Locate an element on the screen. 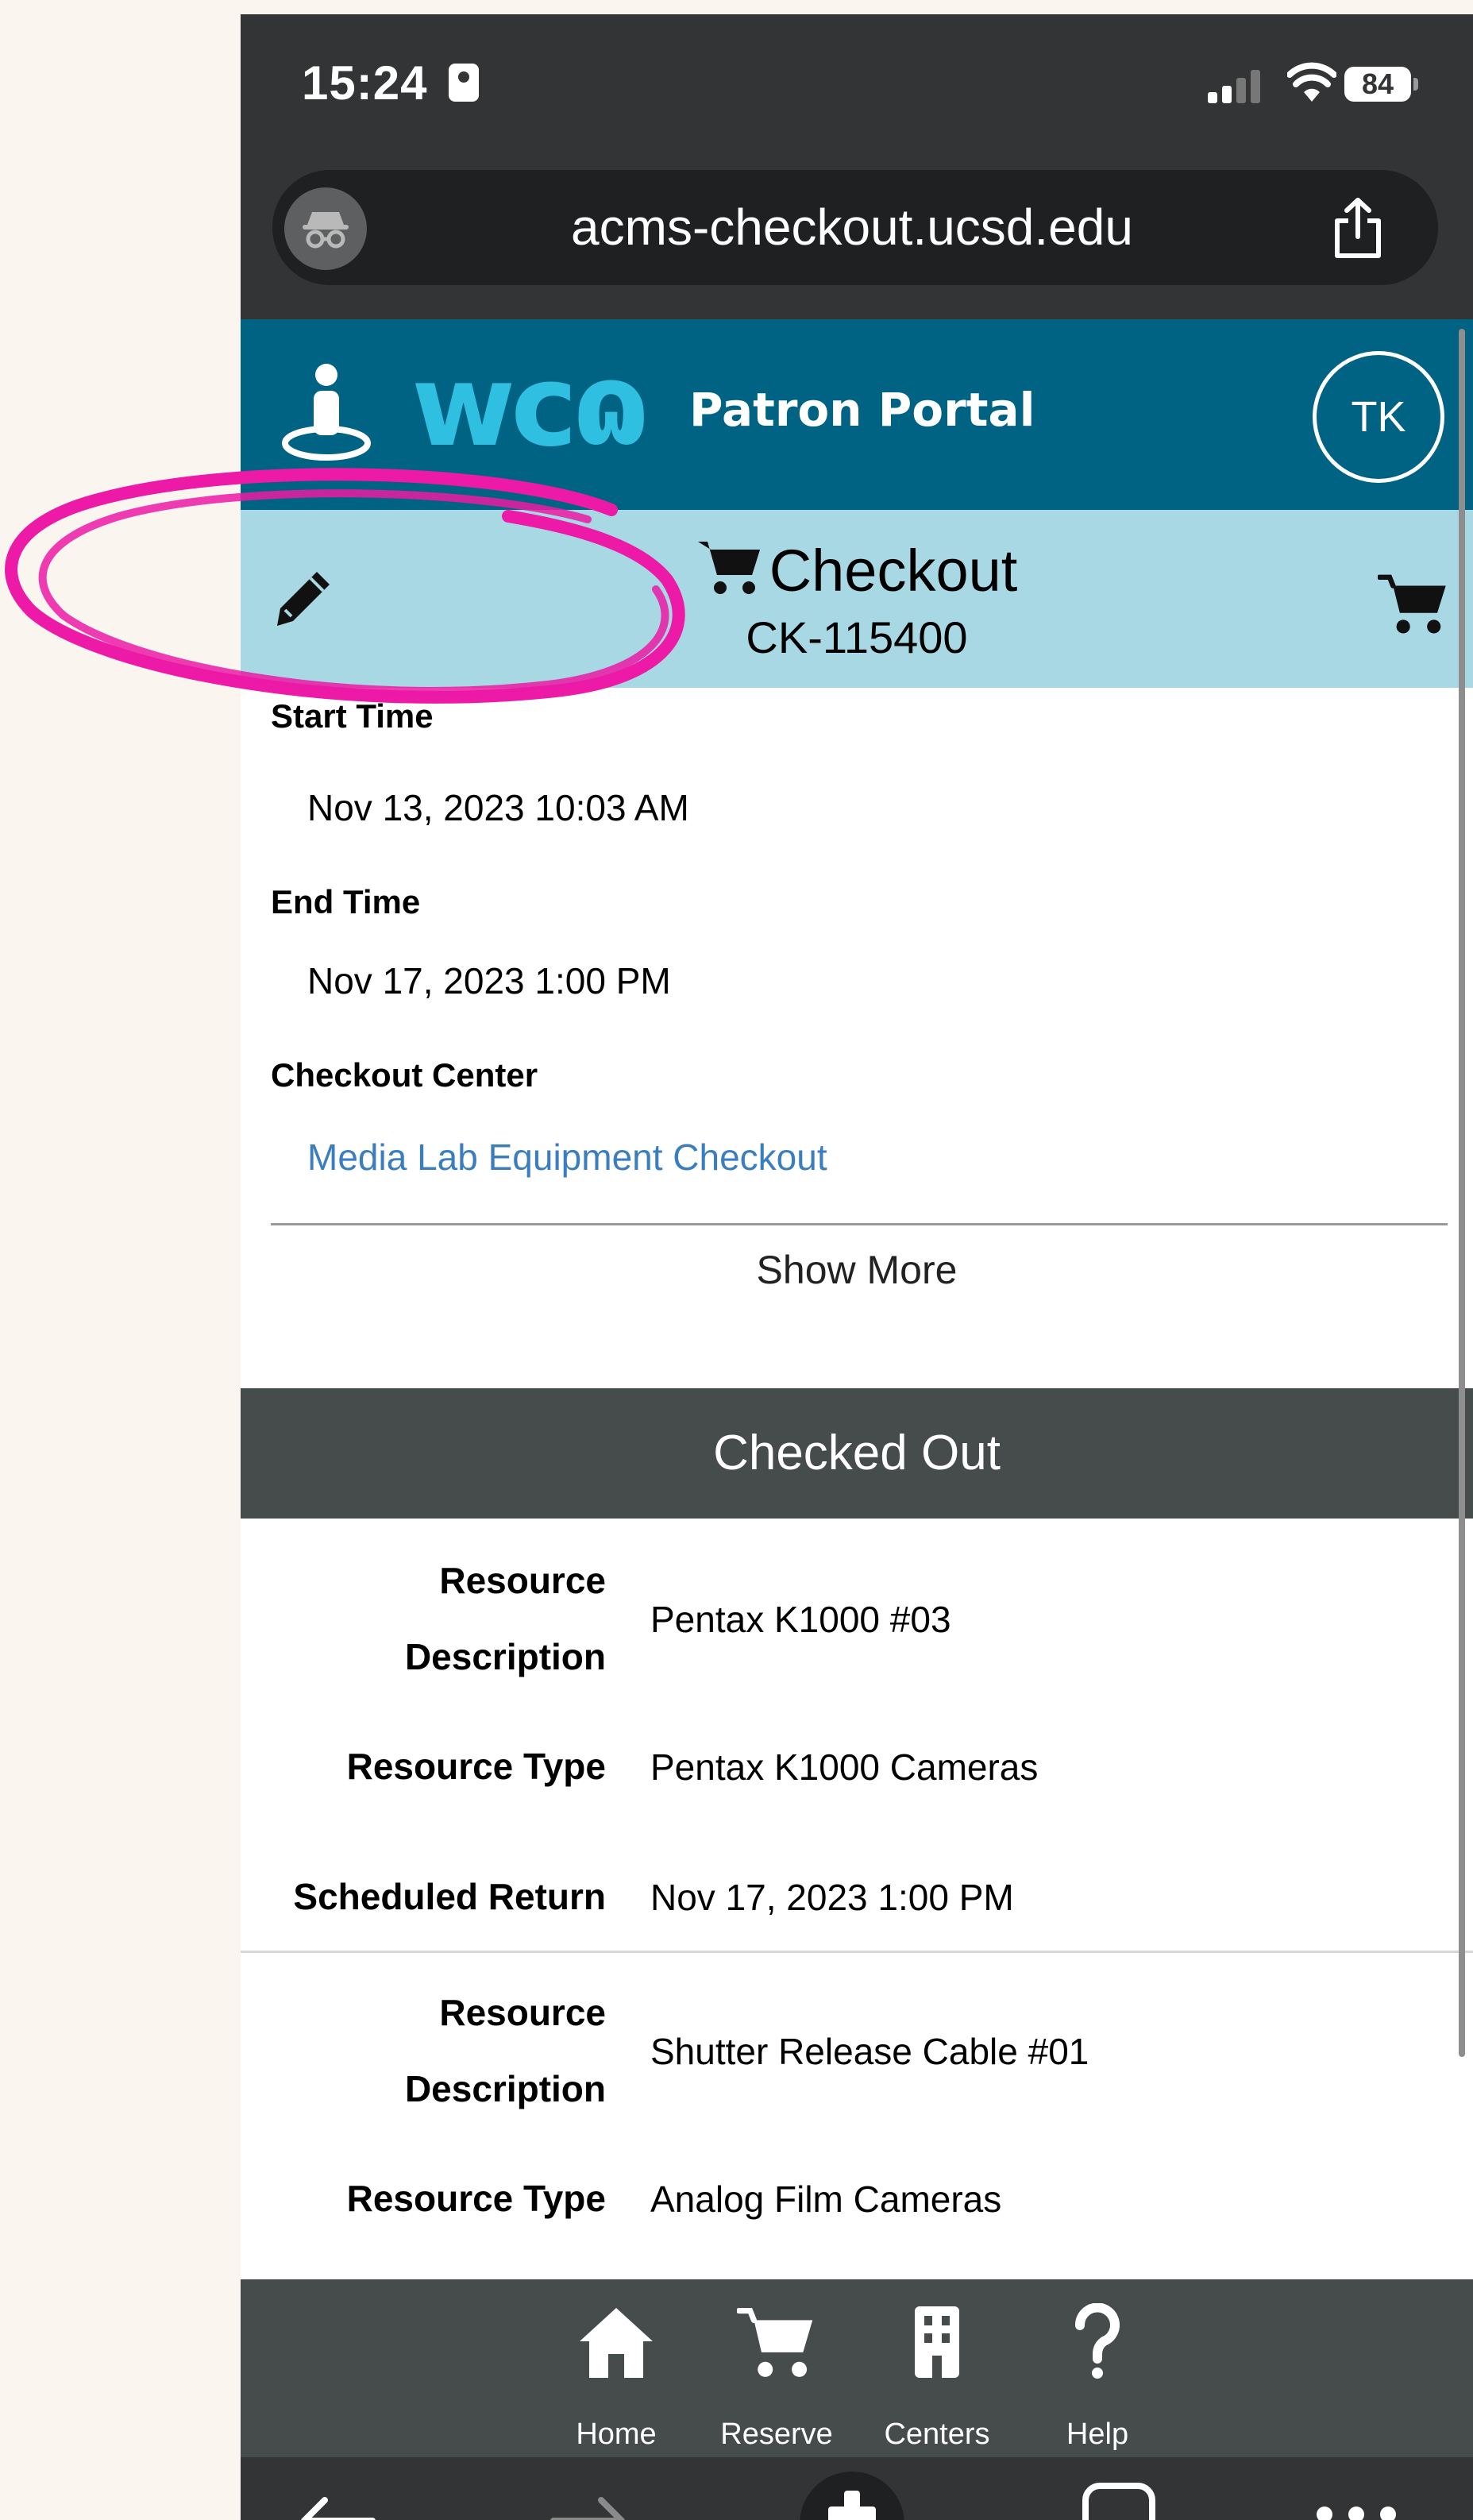 Image resolution: width=1473 pixels, height=2520 pixels. nav-reserve: Reserve is located at coordinates (776, 2368).